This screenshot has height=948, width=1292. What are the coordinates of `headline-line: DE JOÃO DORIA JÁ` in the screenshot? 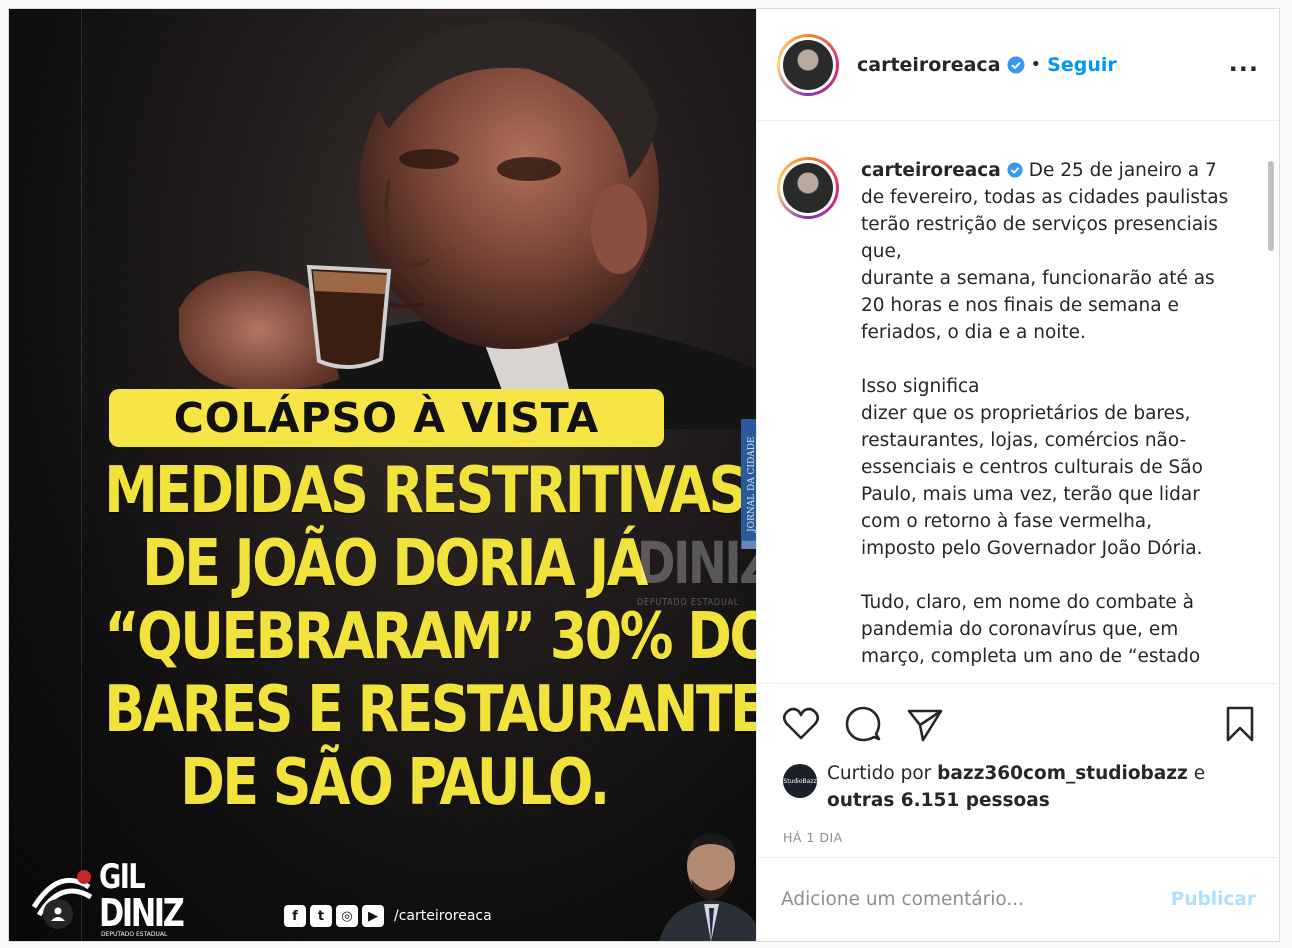 It's located at (395, 564).